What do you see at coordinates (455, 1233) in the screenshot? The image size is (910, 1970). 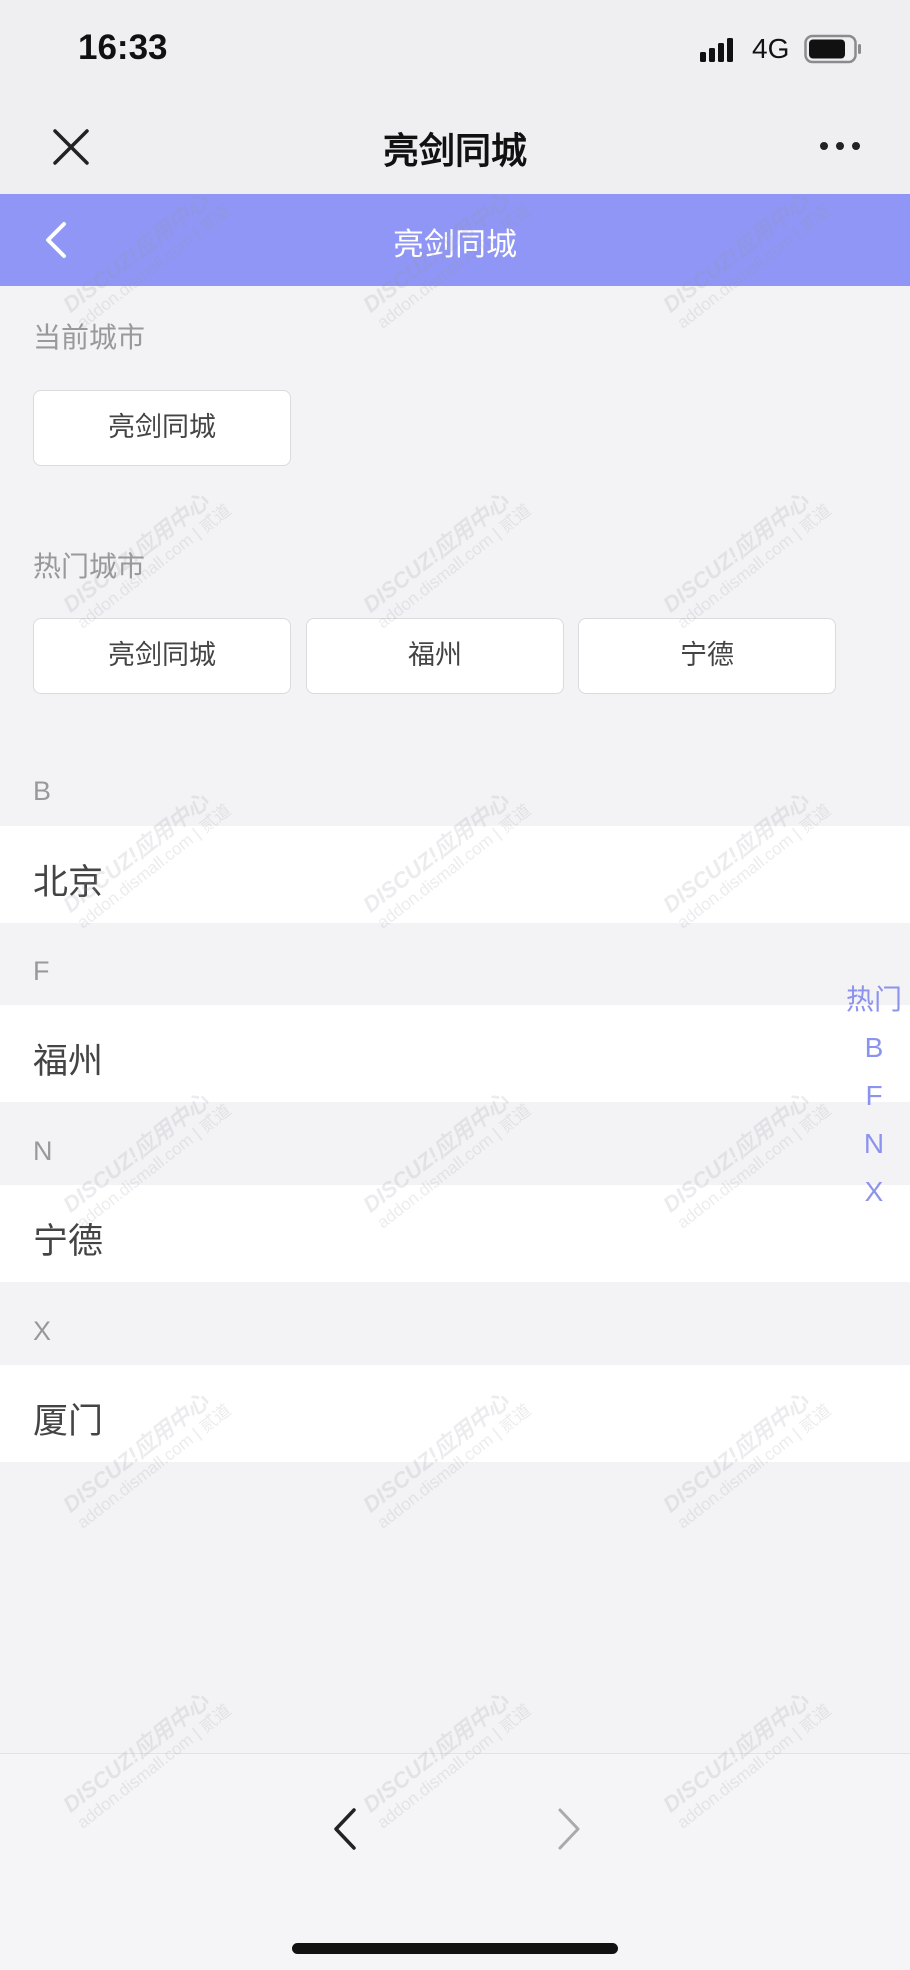 I see `city-row: 宁德` at bounding box center [455, 1233].